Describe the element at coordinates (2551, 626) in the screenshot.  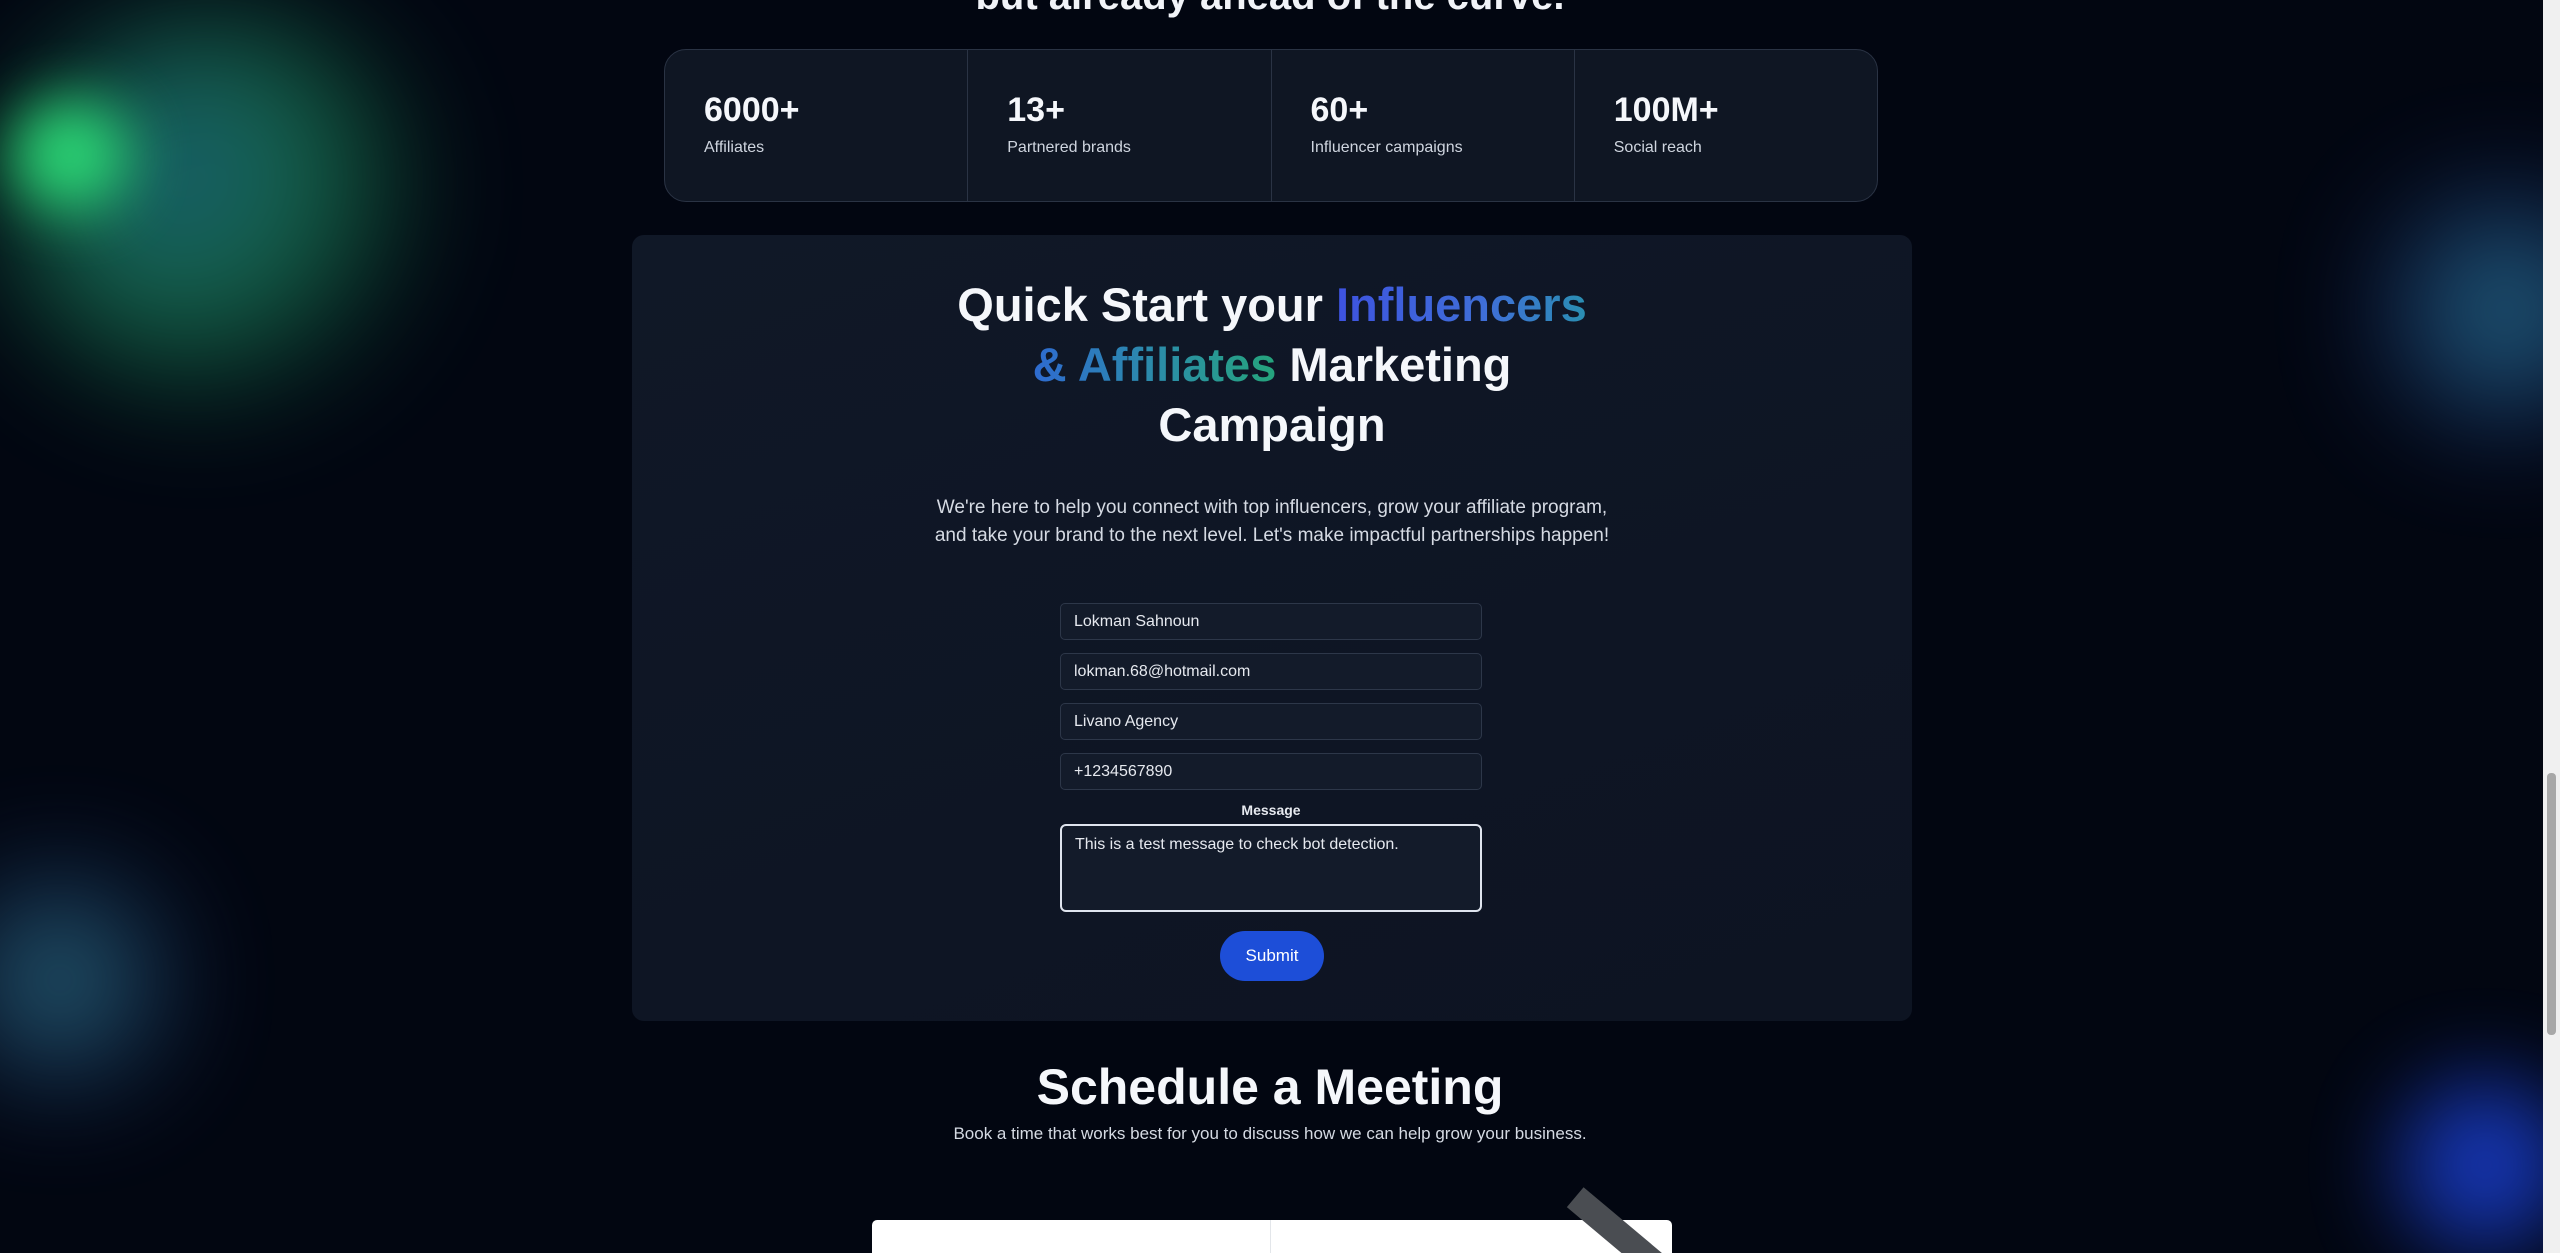
I see `scrollbar` at that location.